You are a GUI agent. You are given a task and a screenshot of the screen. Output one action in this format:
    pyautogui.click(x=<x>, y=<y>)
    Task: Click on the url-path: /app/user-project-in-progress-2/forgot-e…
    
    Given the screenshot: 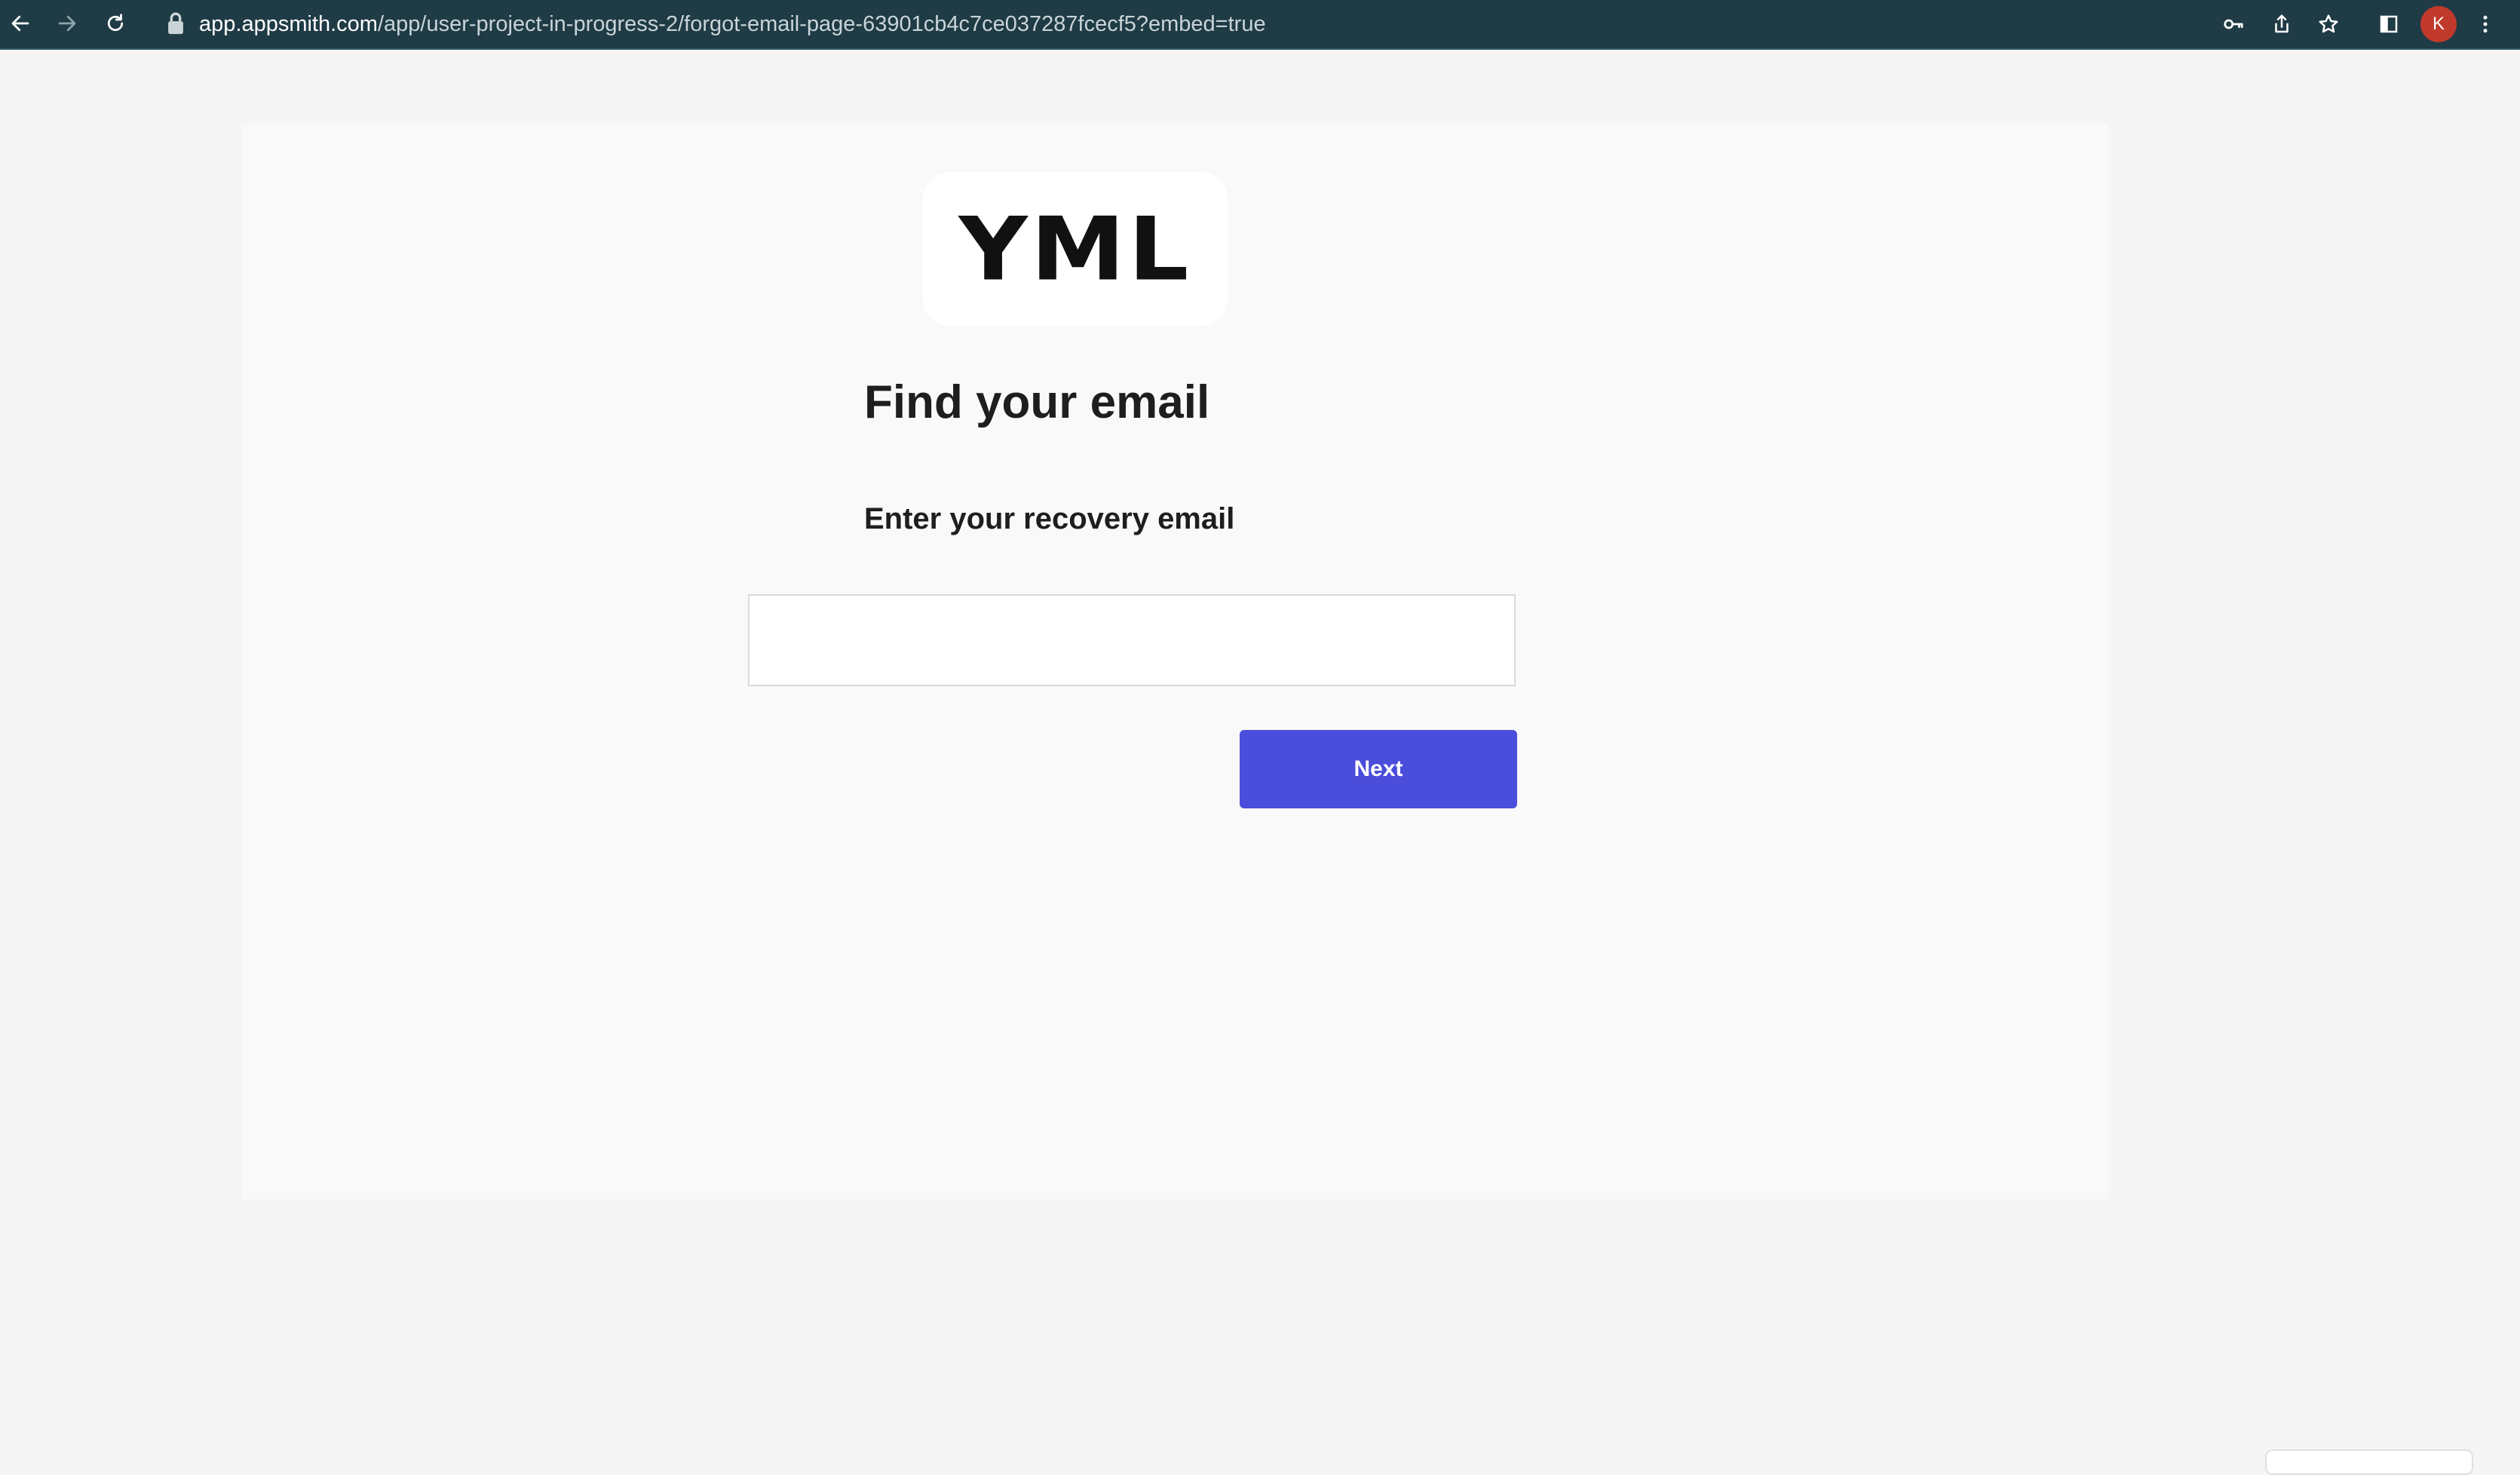 What is the action you would take?
    pyautogui.click(x=822, y=24)
    